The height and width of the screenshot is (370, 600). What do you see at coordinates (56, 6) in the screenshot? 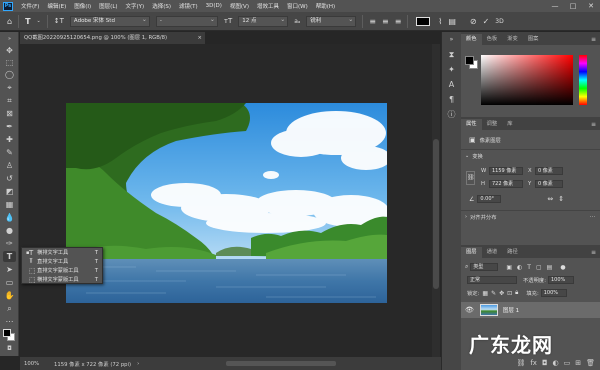
I see `menu-edit: 编辑(E)` at bounding box center [56, 6].